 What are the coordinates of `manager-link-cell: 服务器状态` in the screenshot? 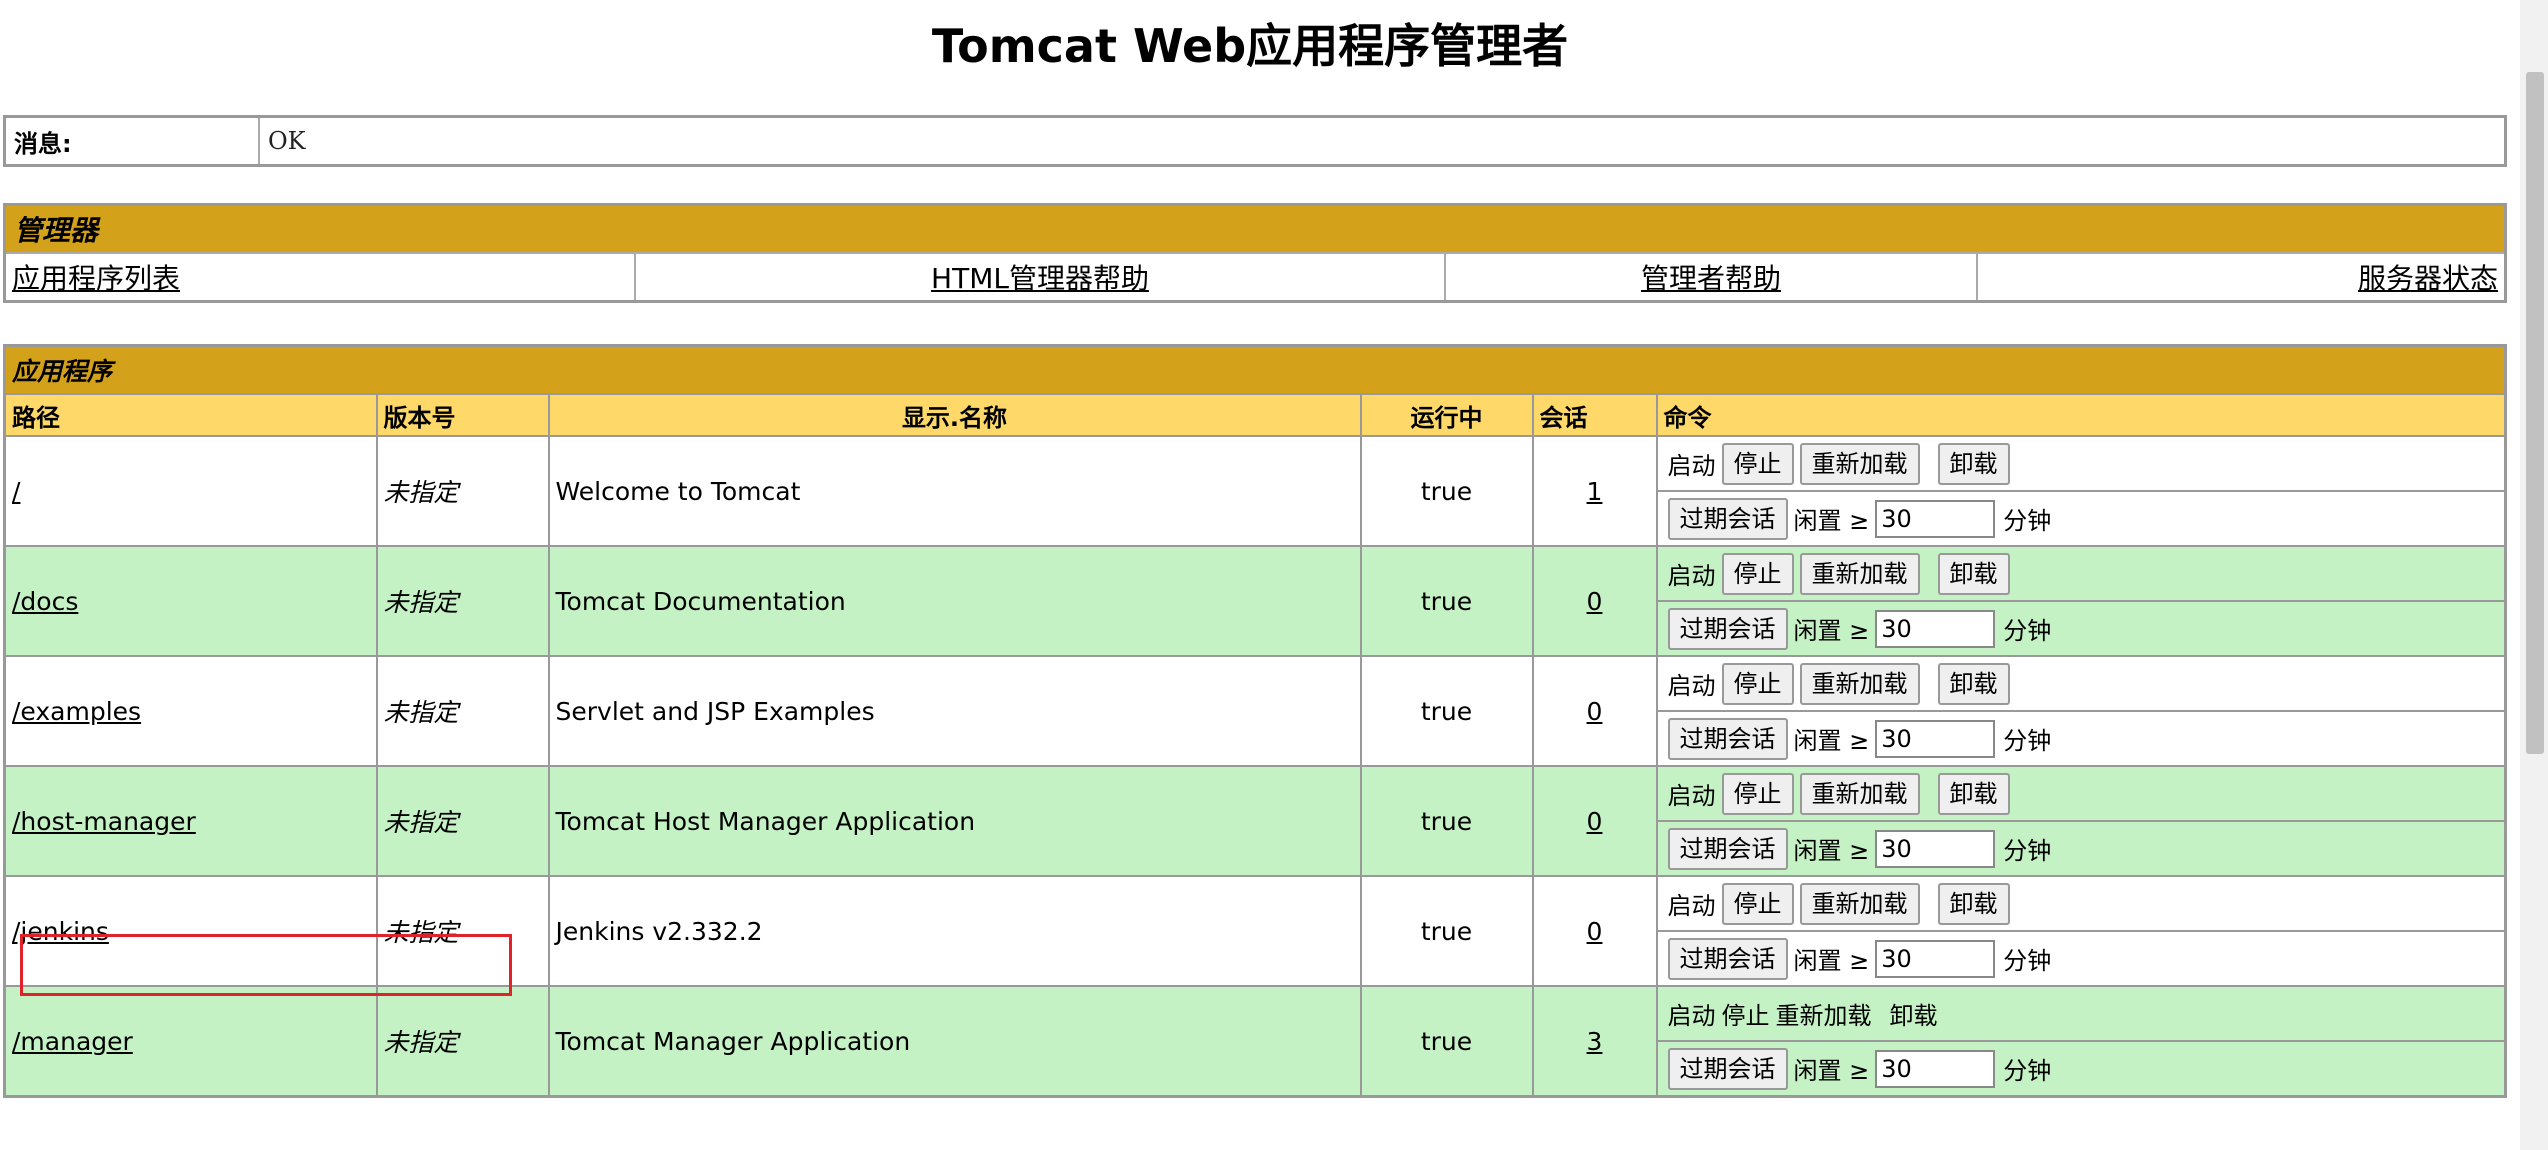 It's located at (2241, 277).